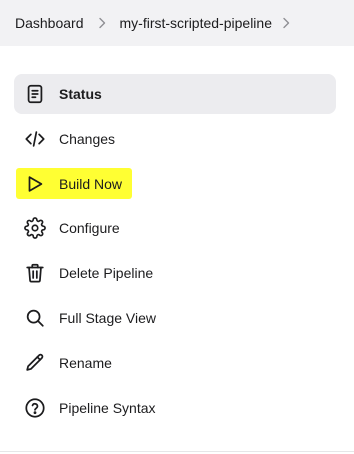 The image size is (354, 454). I want to click on search-icon, so click(35, 318).